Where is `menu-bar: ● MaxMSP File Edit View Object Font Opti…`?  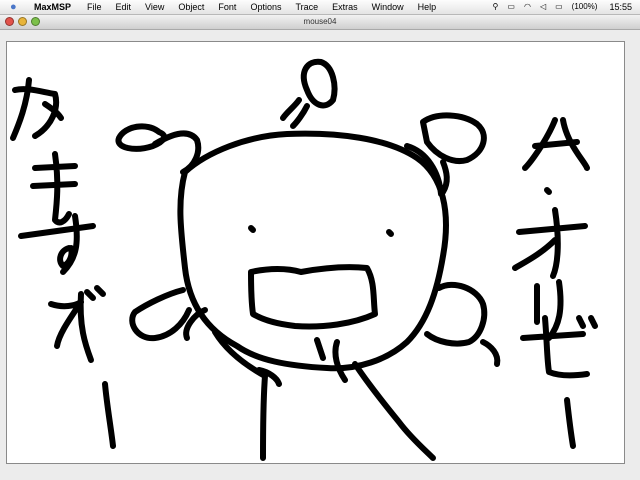
menu-bar: ● MaxMSP File Edit View Object Font Opti… is located at coordinates (320, 7).